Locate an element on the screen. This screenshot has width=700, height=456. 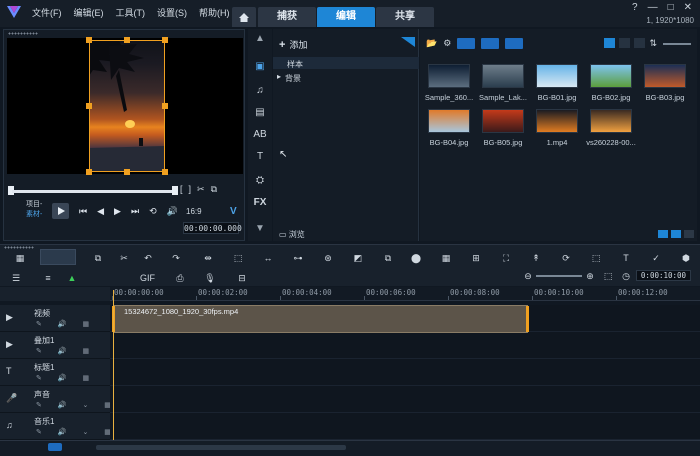
speed-icon: ↟ is located at coordinates (536, 258).